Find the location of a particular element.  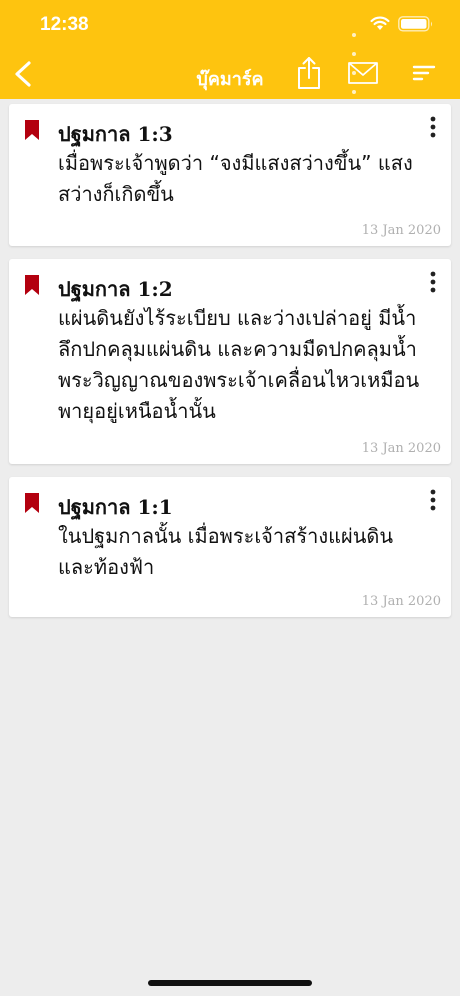

page-title: บุ๊คมาร์ค is located at coordinates (230, 79).